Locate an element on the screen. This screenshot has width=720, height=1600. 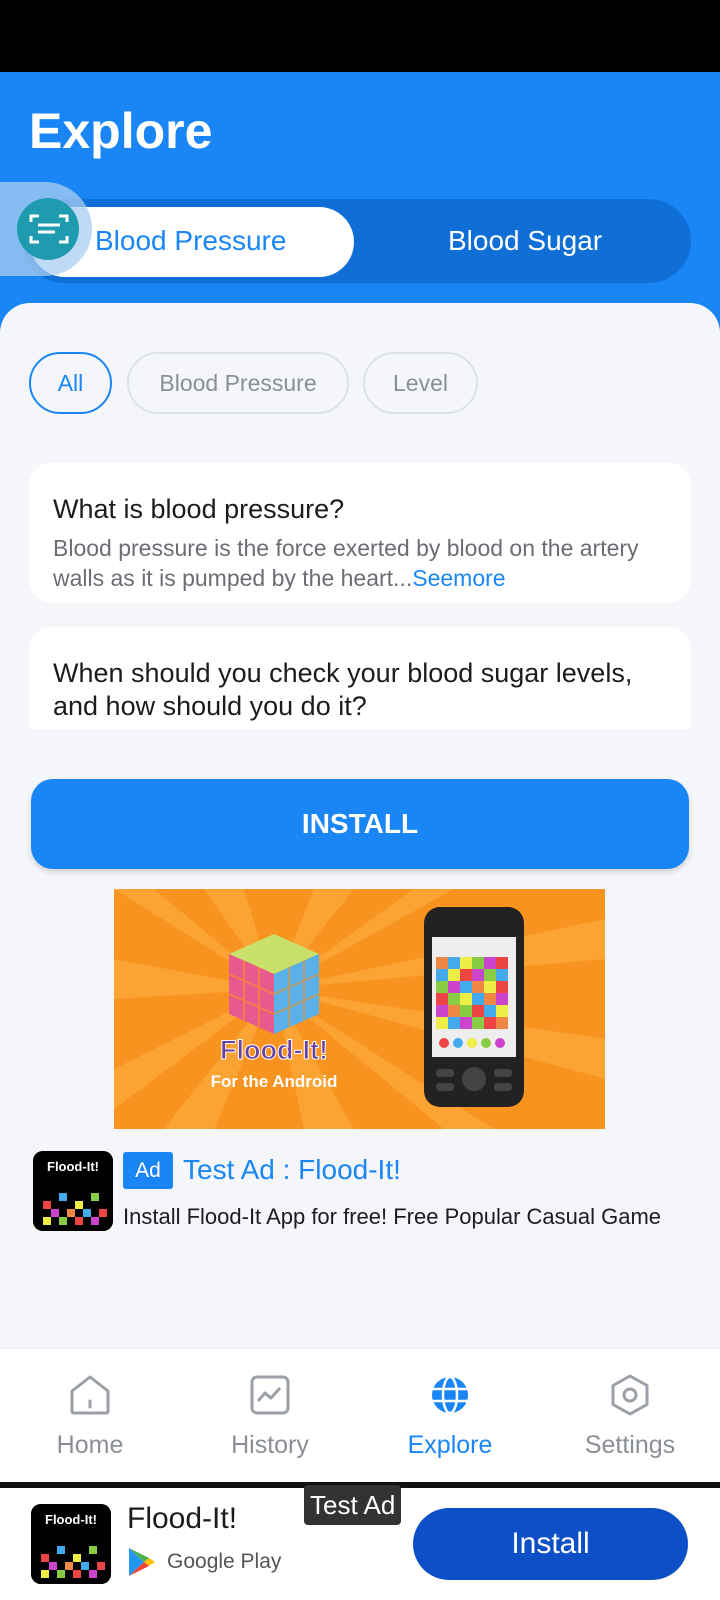
filter-chip-blood-pressure: Blood Pressure is located at coordinates (238, 383).